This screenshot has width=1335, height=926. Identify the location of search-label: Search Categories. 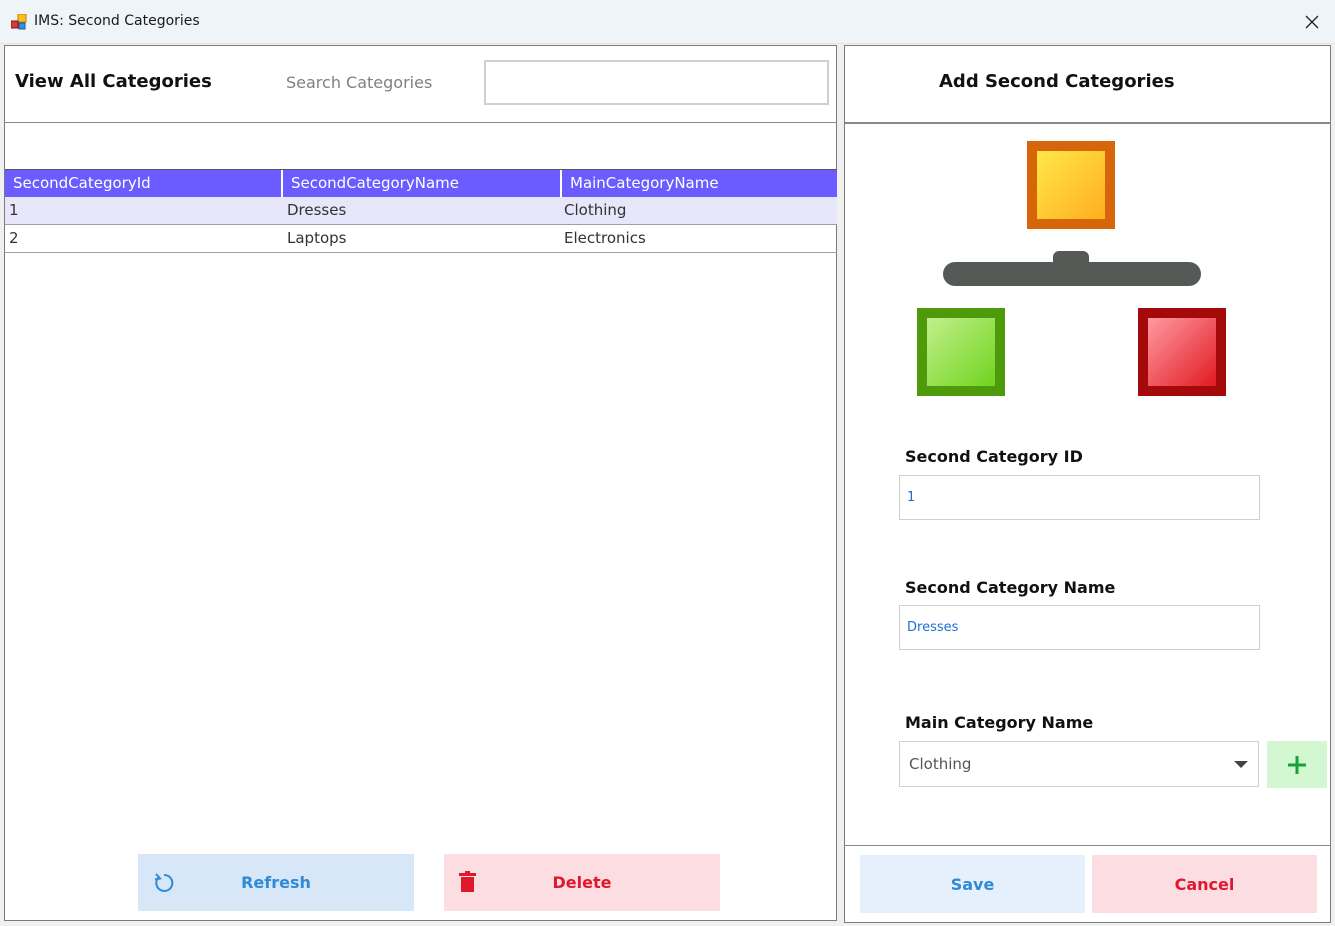
(359, 82).